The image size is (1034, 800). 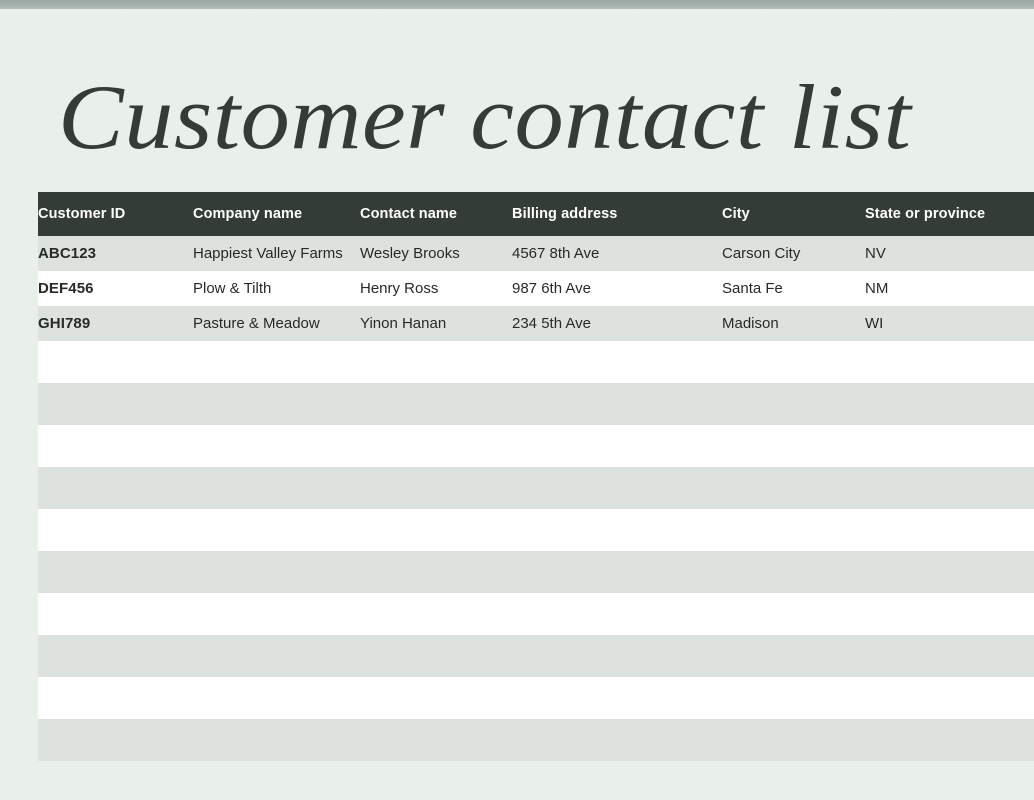 What do you see at coordinates (485, 117) in the screenshot?
I see `page-title: Customer contact list` at bounding box center [485, 117].